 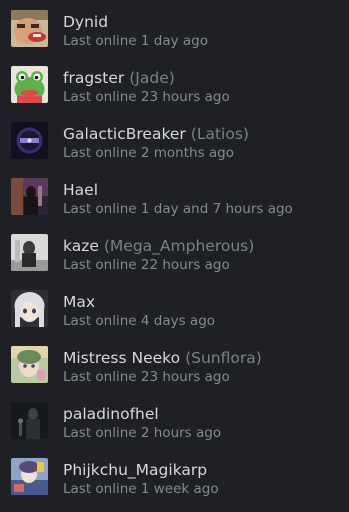 I want to click on friend-nickname: (Sunflora), so click(x=223, y=358).